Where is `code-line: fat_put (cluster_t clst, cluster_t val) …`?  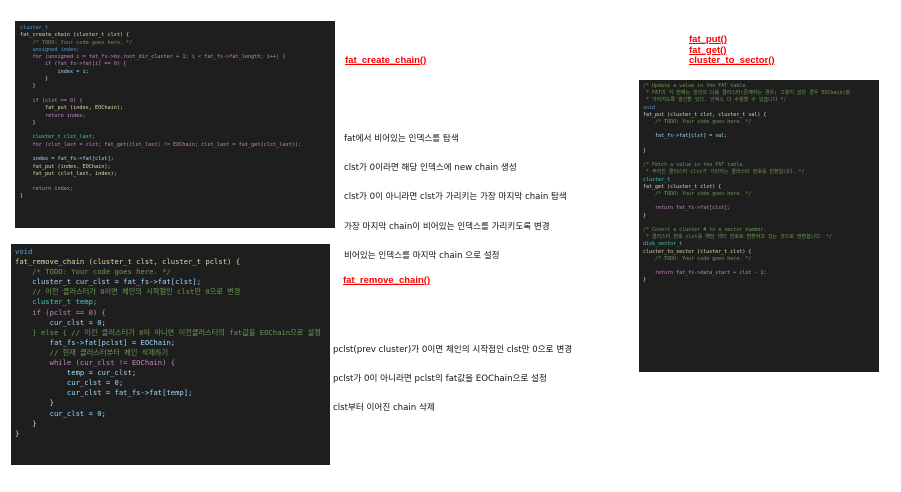 code-line: fat_put (cluster_t clst, cluster_t val) … is located at coordinates (705, 114).